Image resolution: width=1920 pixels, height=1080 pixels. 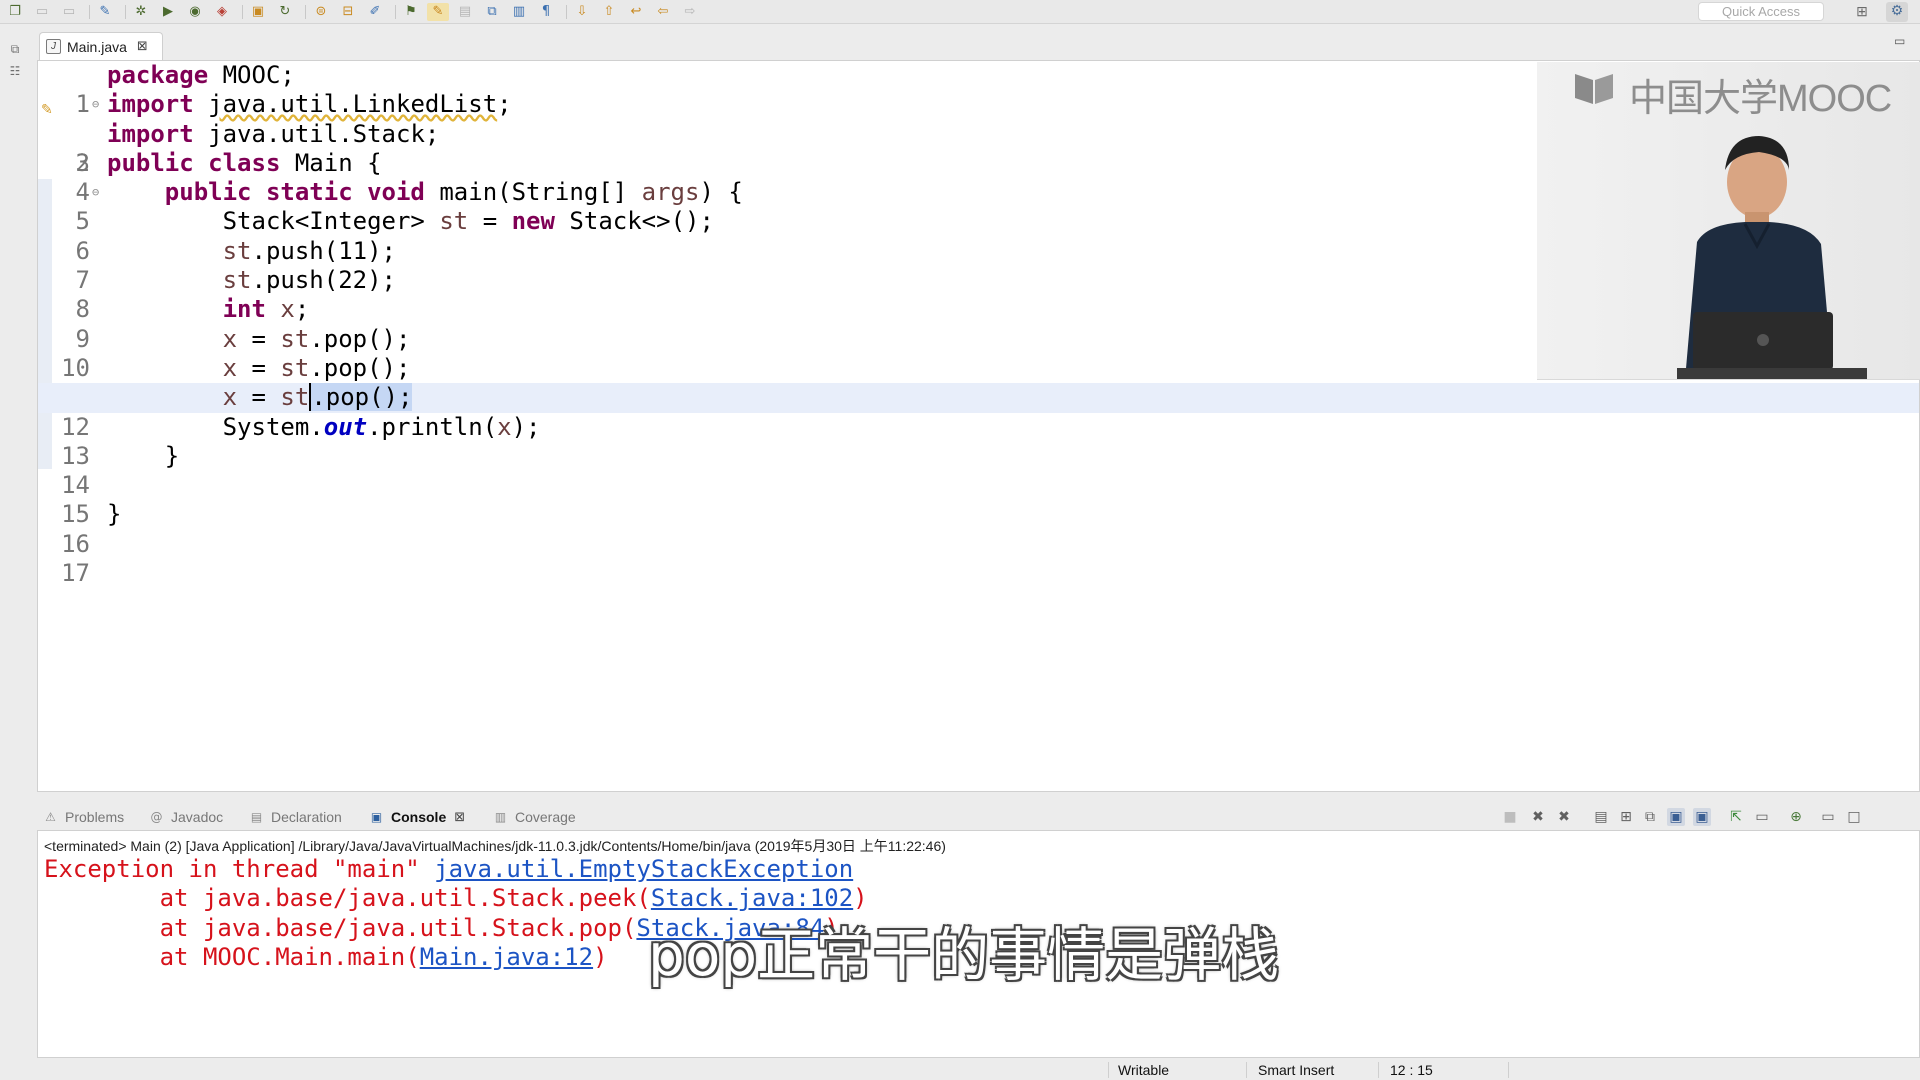 I want to click on code-text: ;, so click(x=302, y=309).